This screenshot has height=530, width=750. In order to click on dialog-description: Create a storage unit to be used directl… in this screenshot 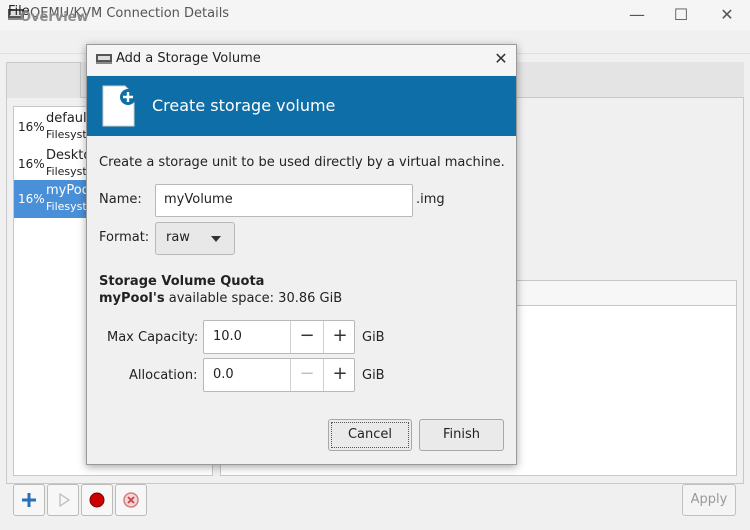, I will do `click(302, 162)`.